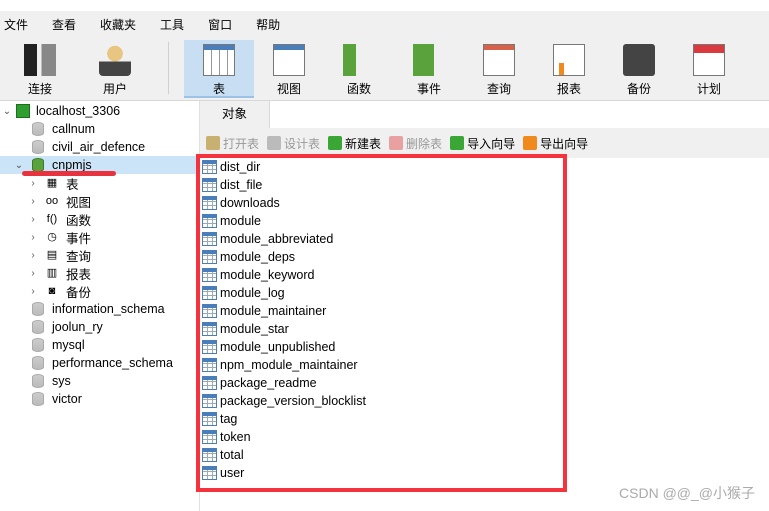 The image size is (769, 511). What do you see at coordinates (59, 255) in the screenshot?
I see `tree-node-query: › ▤ 查询` at bounding box center [59, 255].